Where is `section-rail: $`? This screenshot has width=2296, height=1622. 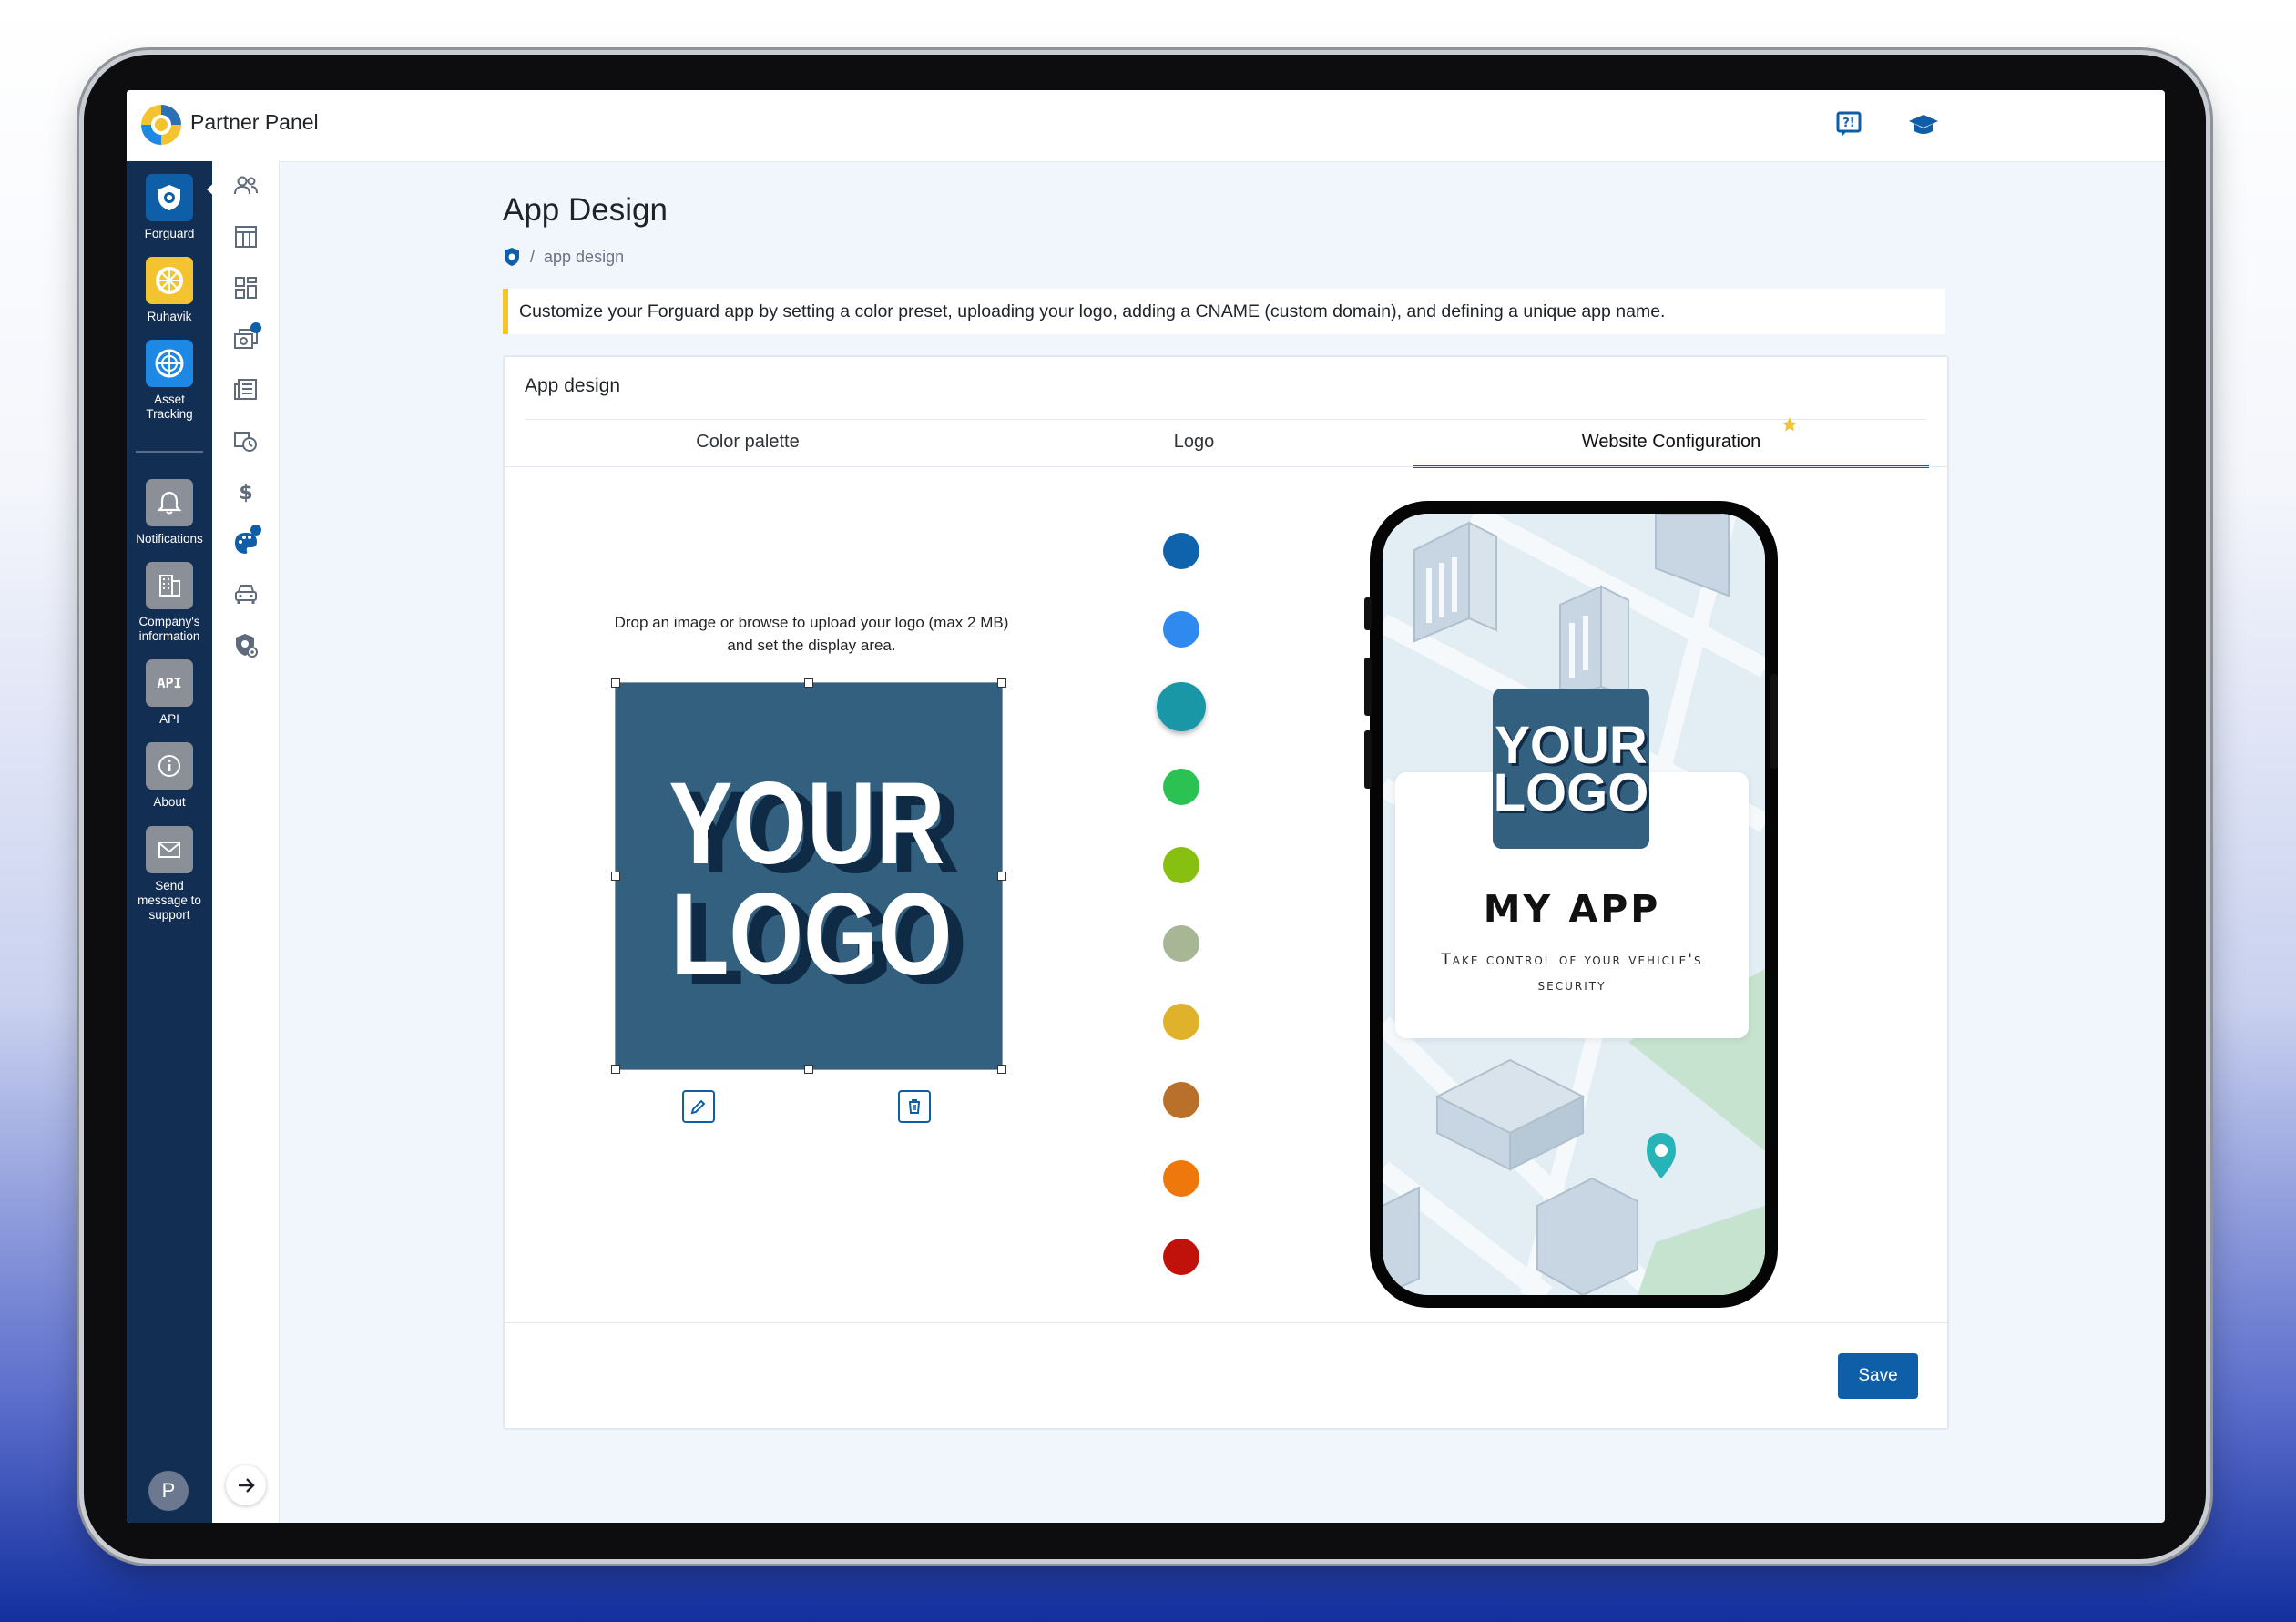
section-rail: $ is located at coordinates (246, 842).